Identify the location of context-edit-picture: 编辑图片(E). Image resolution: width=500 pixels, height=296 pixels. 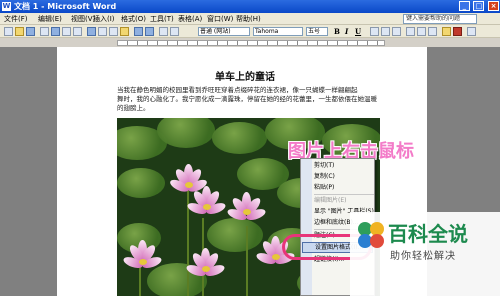
(330, 200).